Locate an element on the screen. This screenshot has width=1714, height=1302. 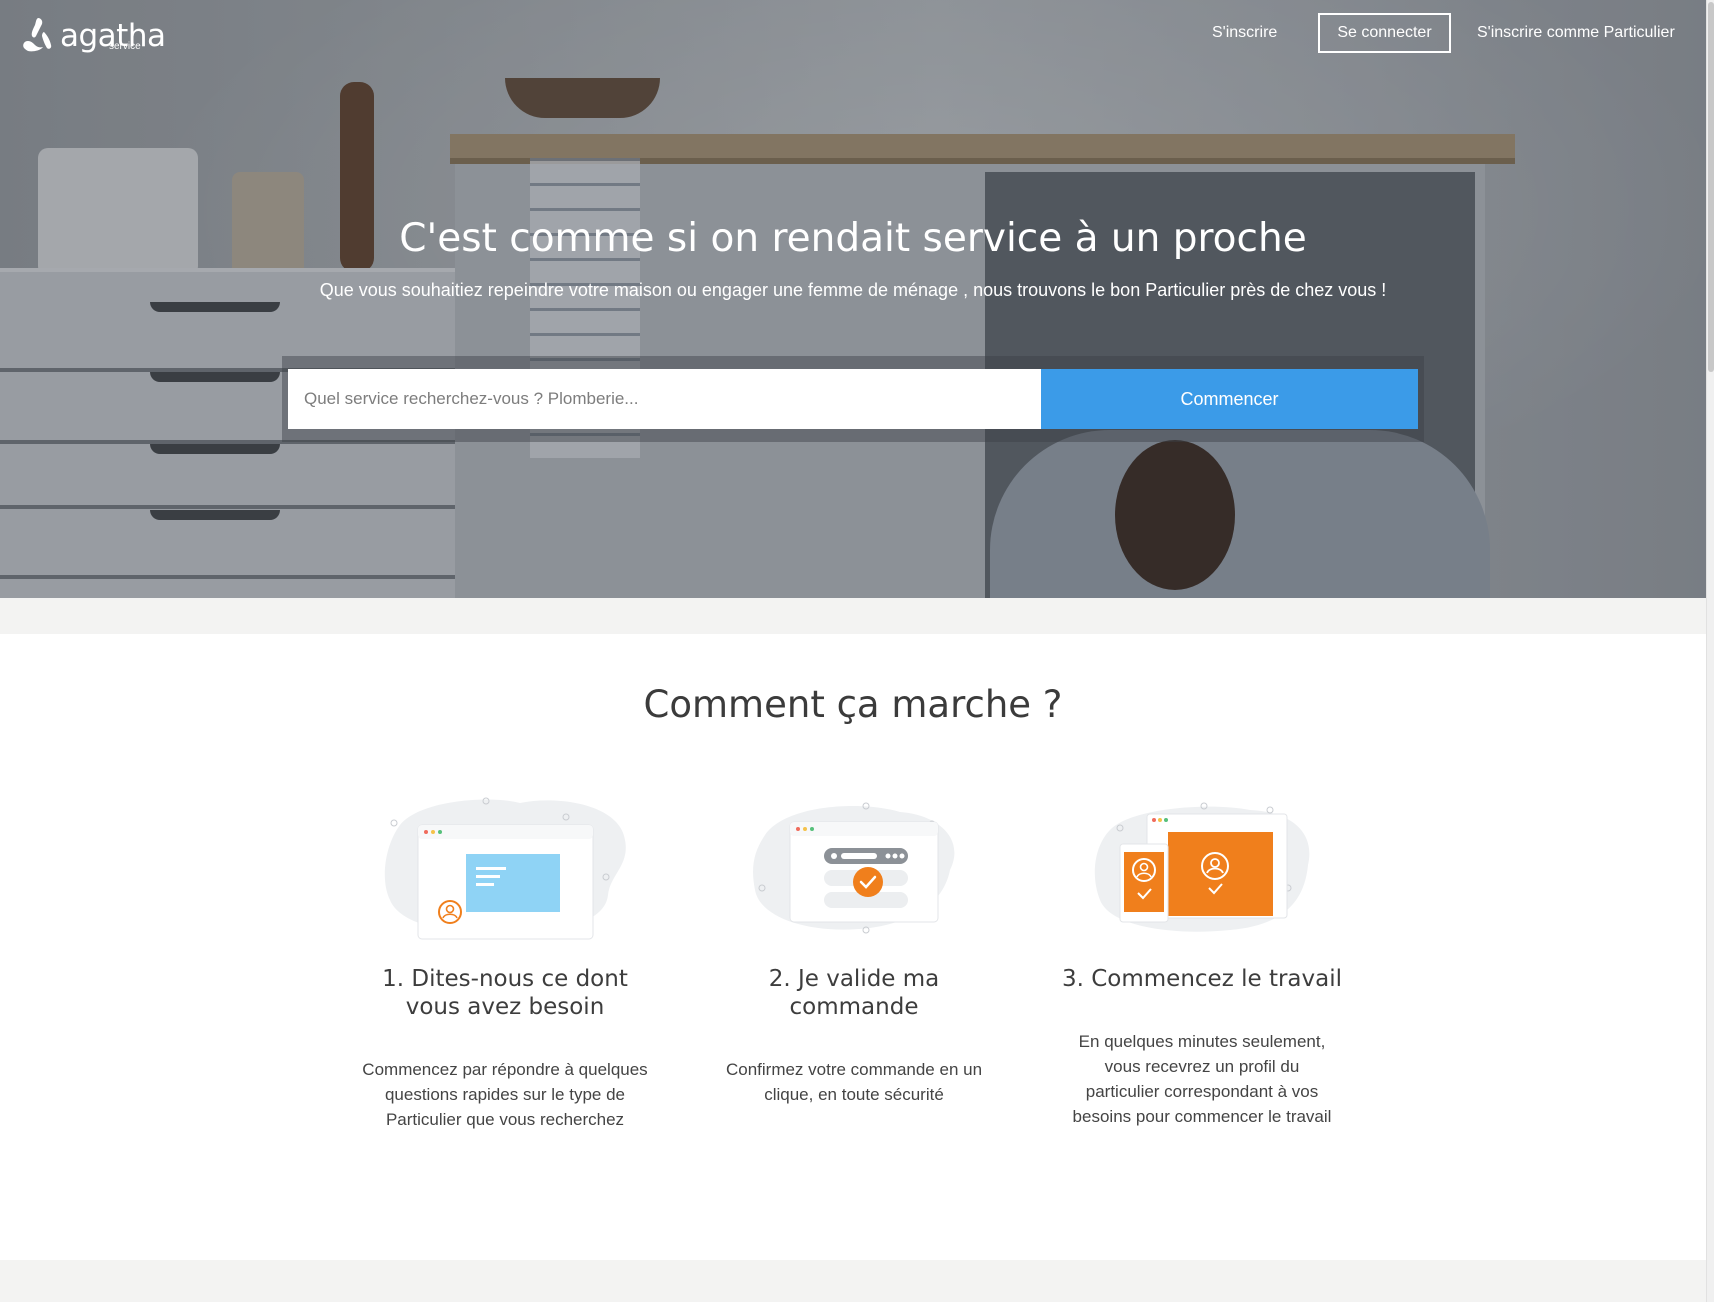
footer-band is located at coordinates (853, 1281).